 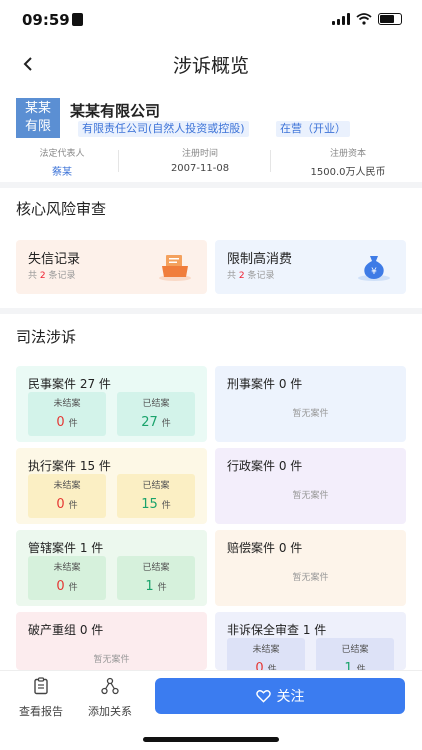 I want to click on status-icons, so click(x=367, y=19).